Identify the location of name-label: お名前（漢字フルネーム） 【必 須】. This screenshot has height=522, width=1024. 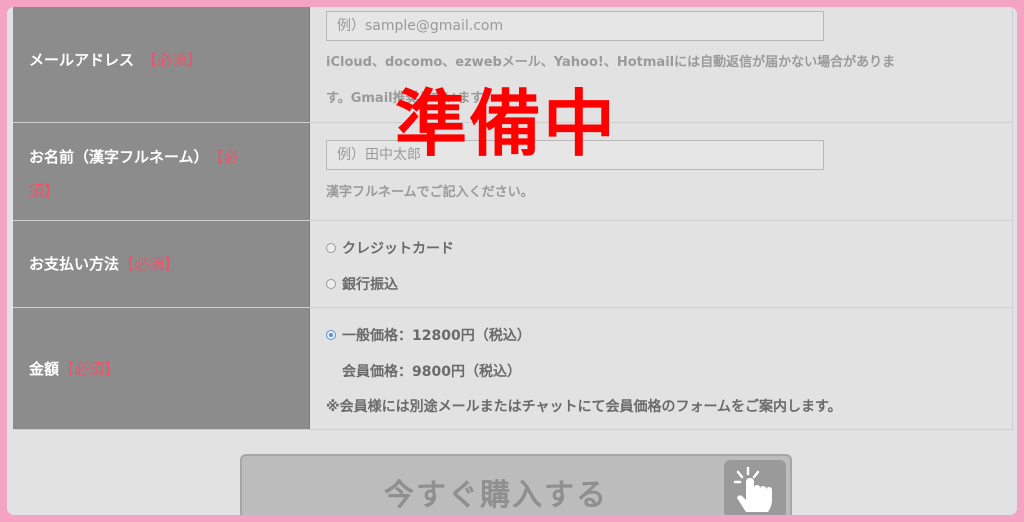
(161, 171).